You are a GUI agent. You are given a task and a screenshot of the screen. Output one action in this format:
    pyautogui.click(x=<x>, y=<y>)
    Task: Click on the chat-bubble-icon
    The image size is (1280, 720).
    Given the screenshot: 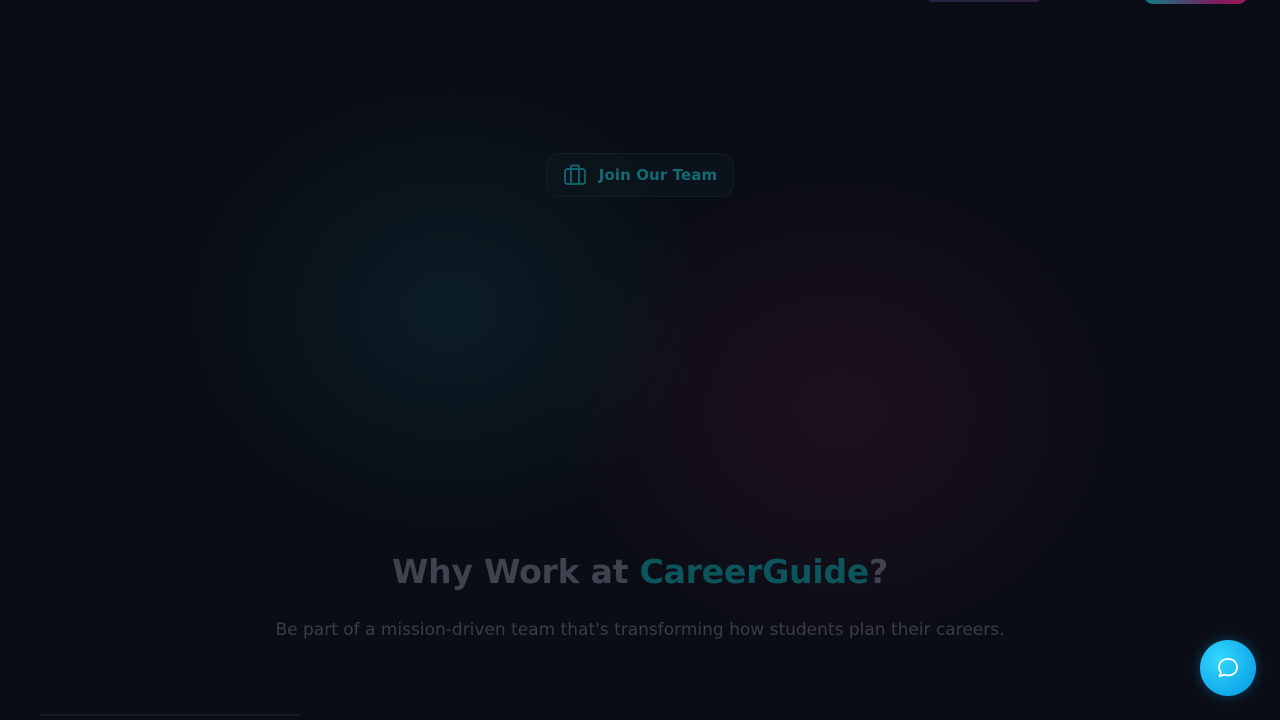 What is the action you would take?
    pyautogui.click(x=1228, y=668)
    